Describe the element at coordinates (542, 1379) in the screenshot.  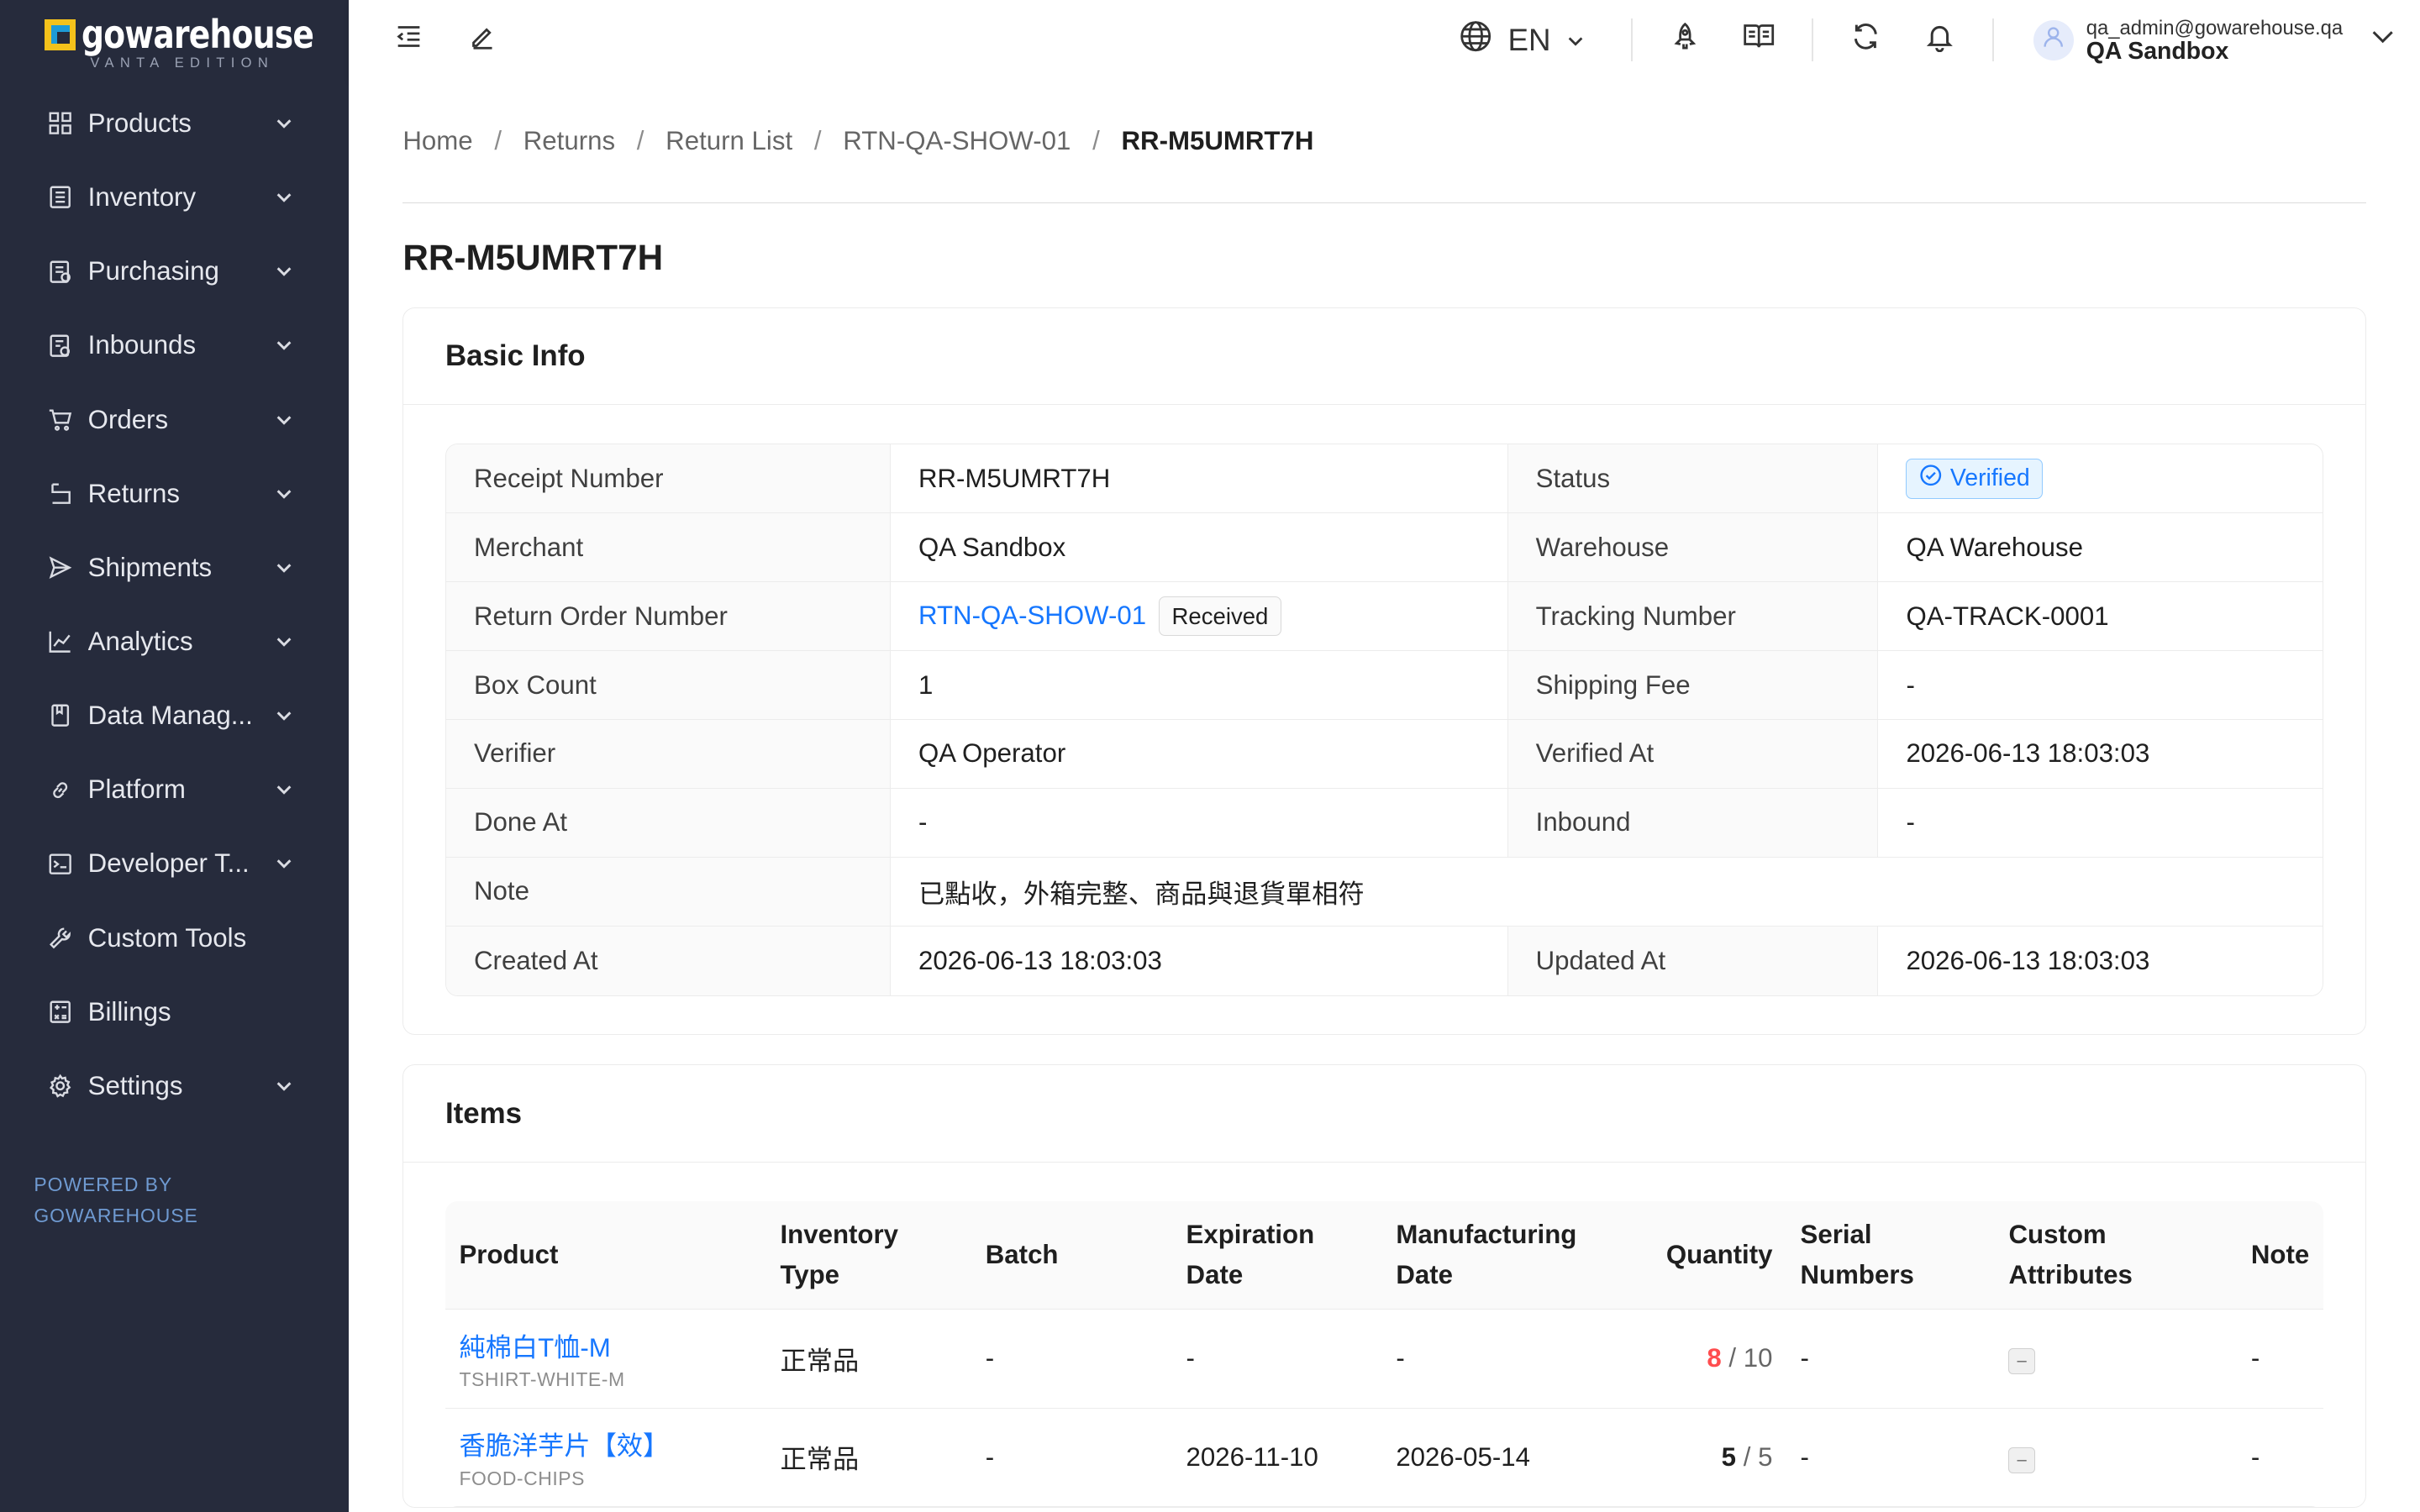
I see `product-sku: TSHIRT-WHITE-M` at that location.